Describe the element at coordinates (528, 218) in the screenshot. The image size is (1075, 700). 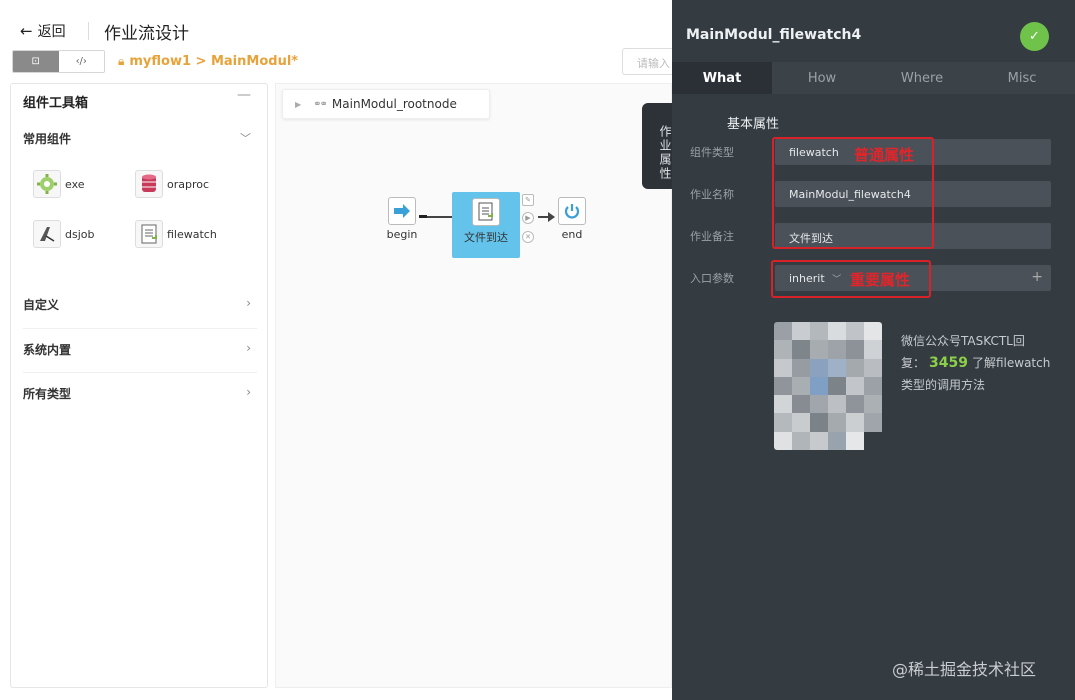
I see `play-icon: ▶` at that location.